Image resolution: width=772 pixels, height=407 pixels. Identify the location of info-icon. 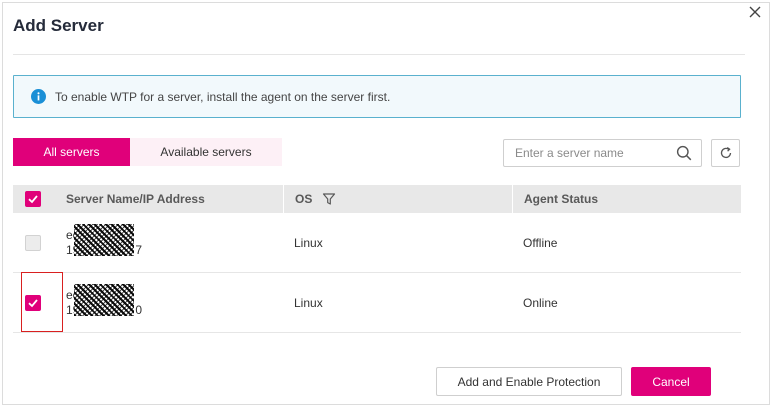
(38, 96).